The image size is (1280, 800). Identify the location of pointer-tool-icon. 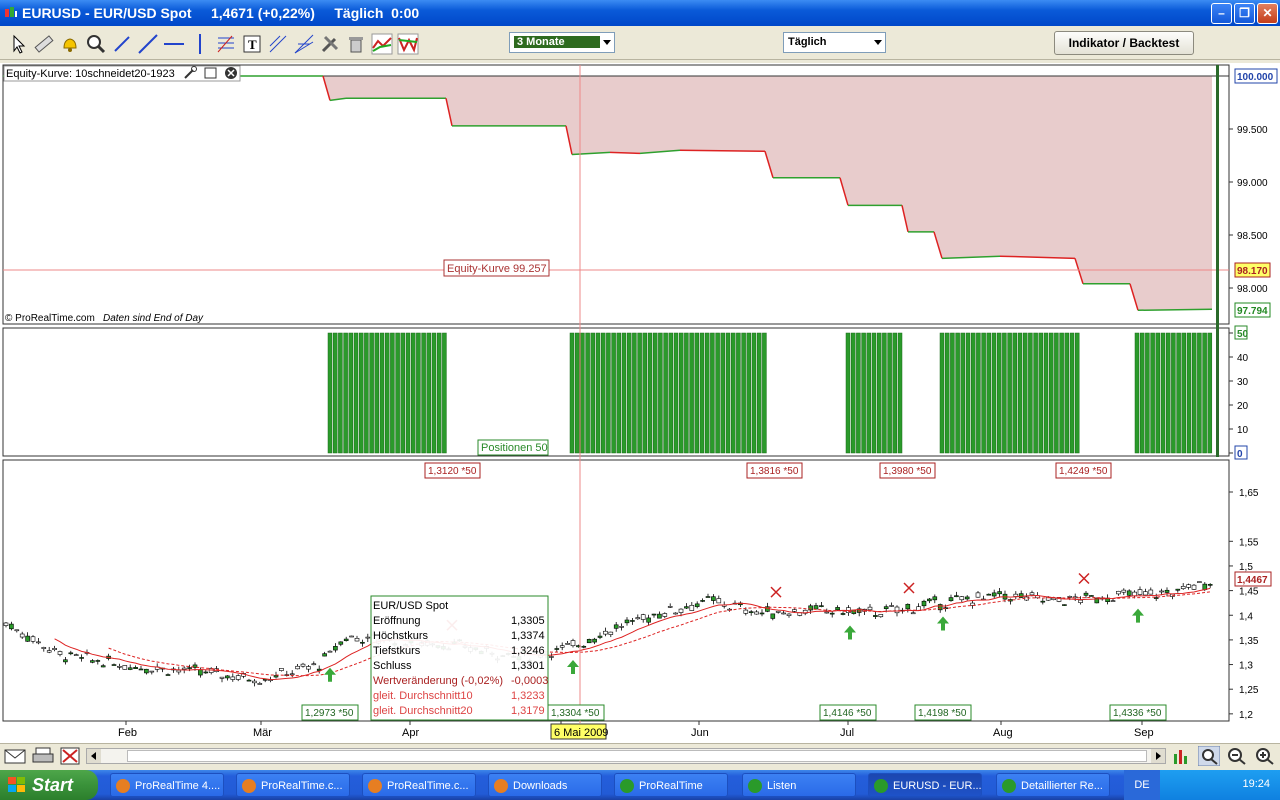
(18, 44).